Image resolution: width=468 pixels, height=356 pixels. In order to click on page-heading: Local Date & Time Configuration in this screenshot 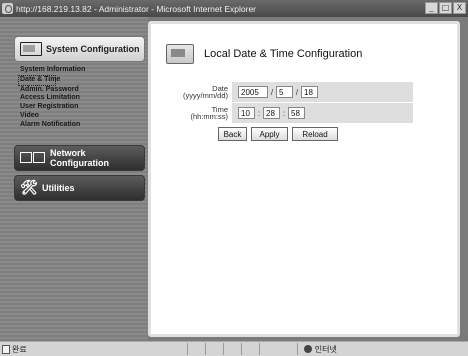, I will do `click(264, 54)`.